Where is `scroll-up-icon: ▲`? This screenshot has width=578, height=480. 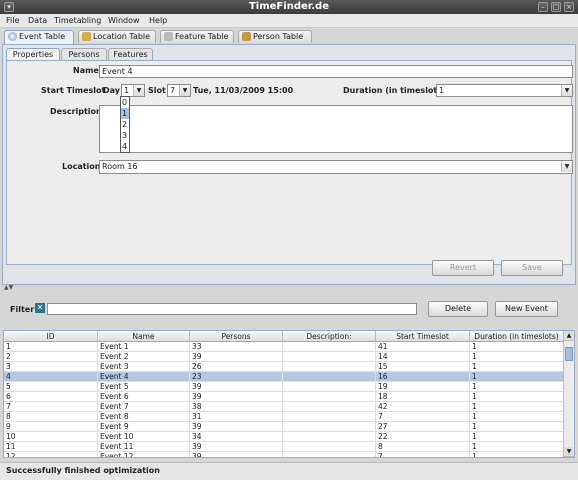 scroll-up-icon: ▲ is located at coordinates (569, 336).